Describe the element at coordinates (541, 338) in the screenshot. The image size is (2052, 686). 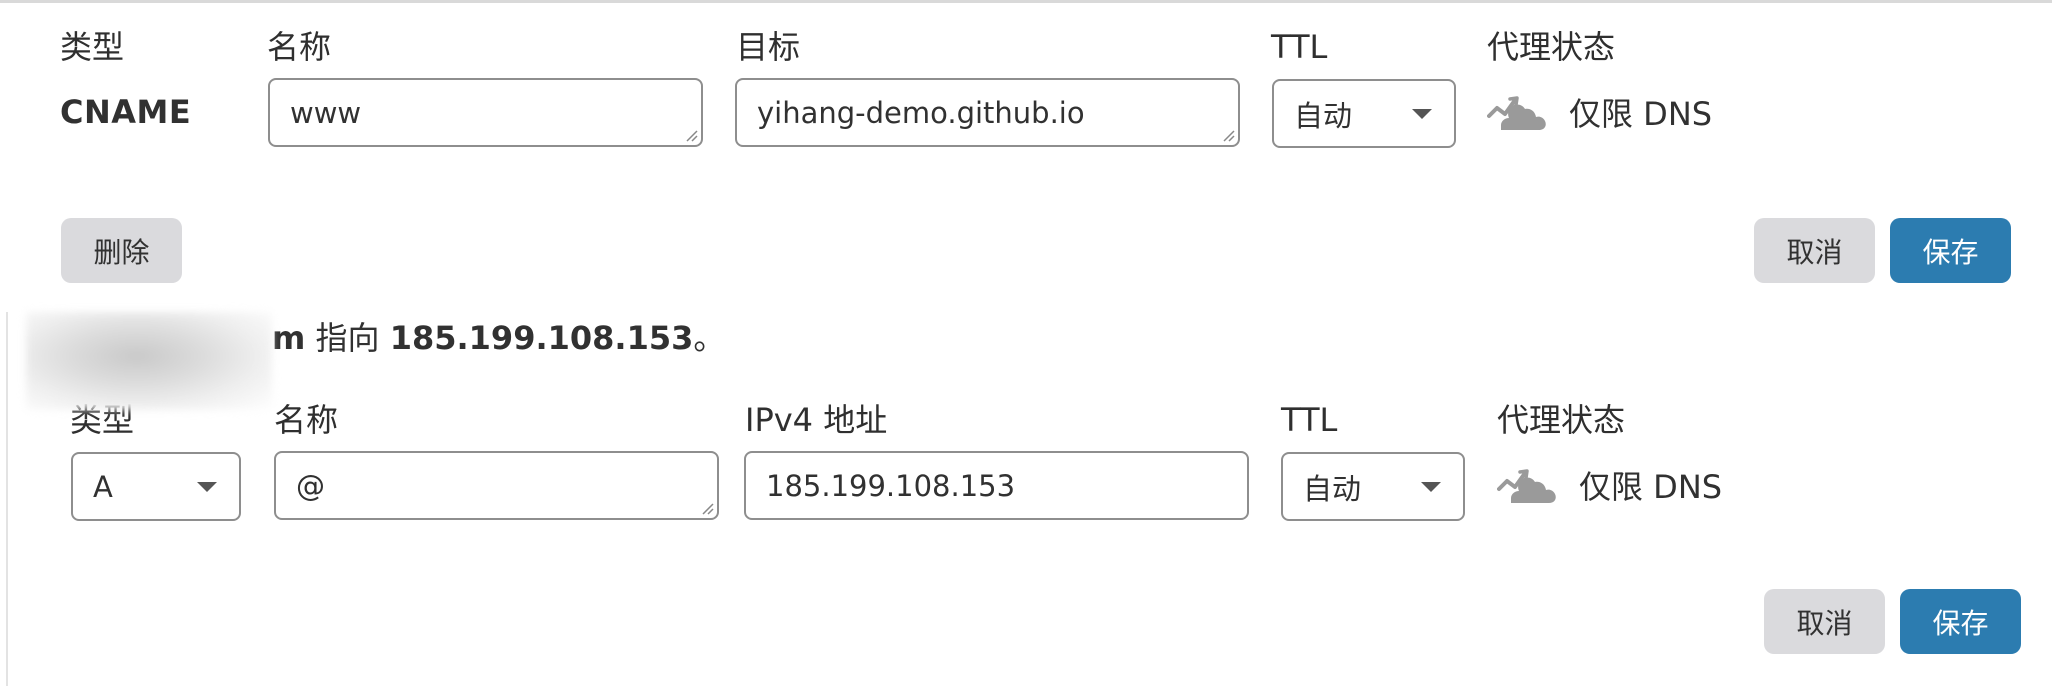
I see `notice-ip: 185.199.108.153` at that location.